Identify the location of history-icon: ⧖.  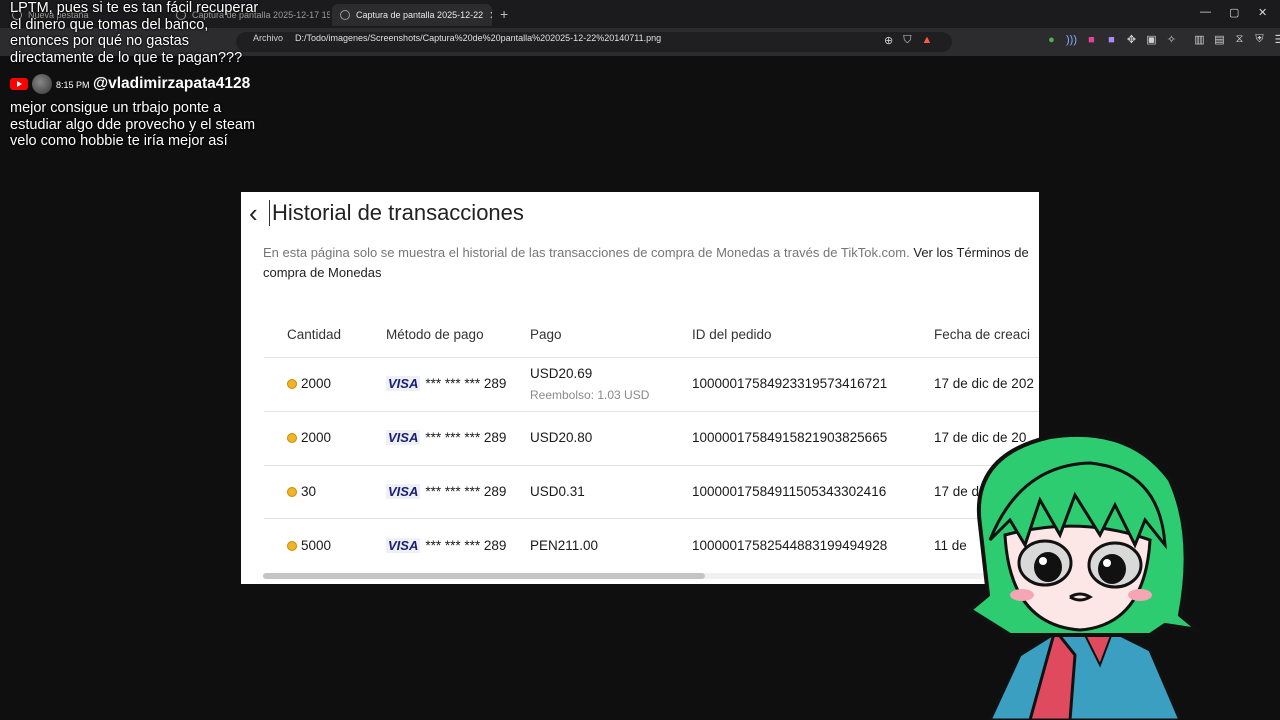
(1239, 39).